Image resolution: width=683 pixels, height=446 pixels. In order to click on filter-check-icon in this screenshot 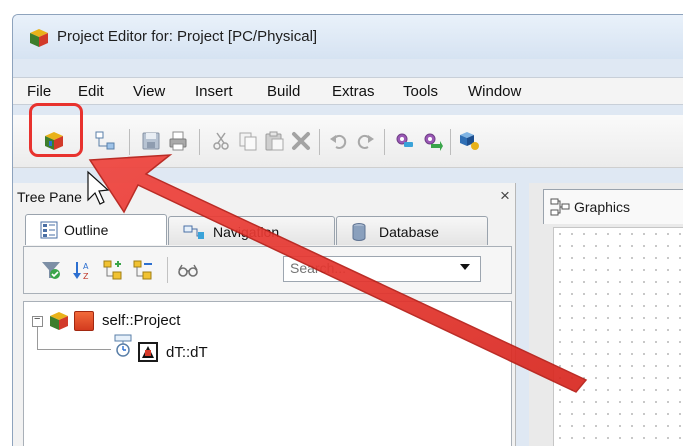, I will do `click(51, 270)`.